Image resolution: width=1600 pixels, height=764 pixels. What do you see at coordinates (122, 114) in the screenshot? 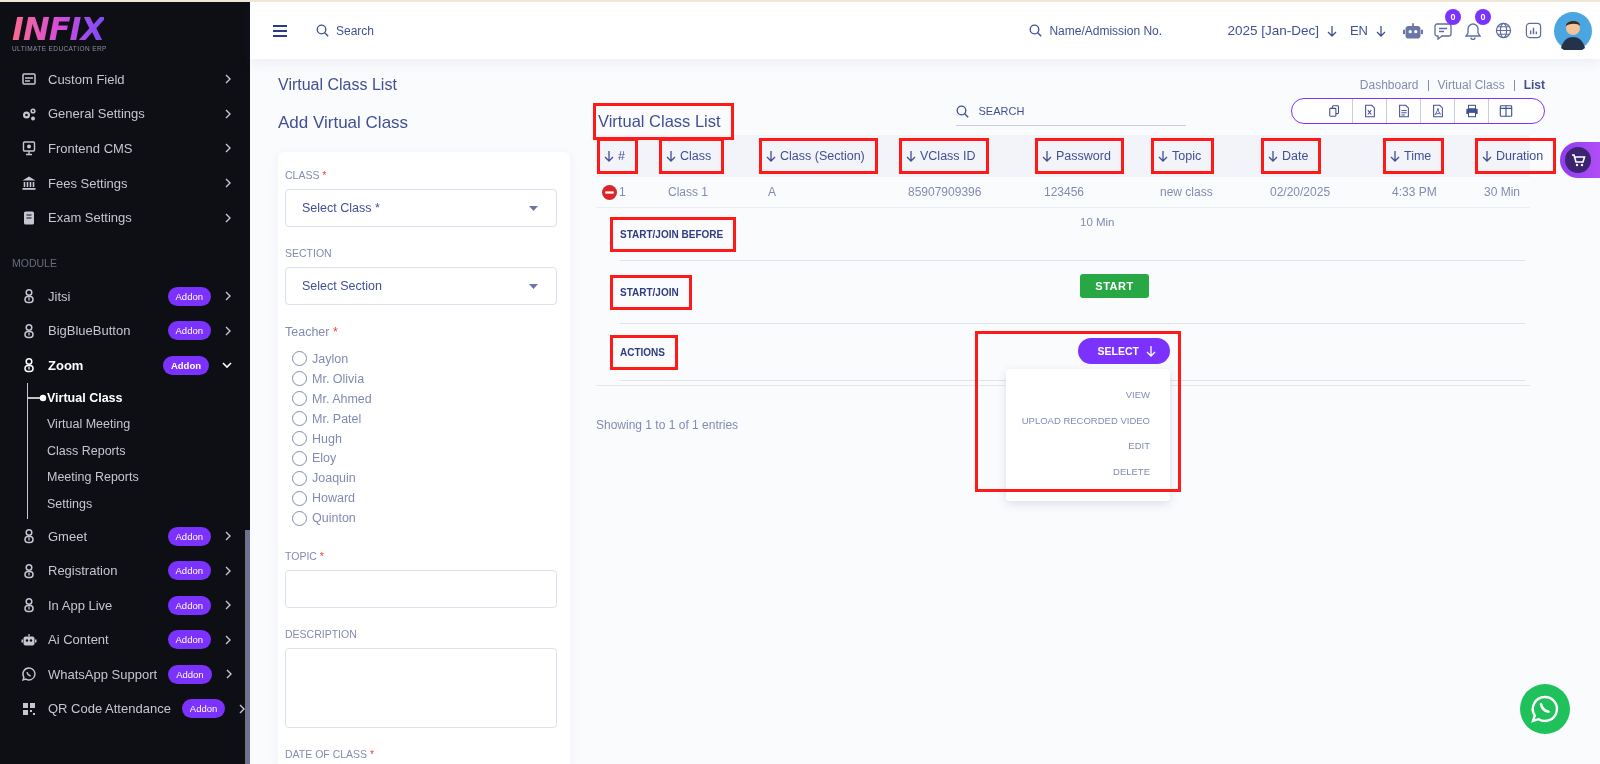
I see `sidebar-item: General Settings` at bounding box center [122, 114].